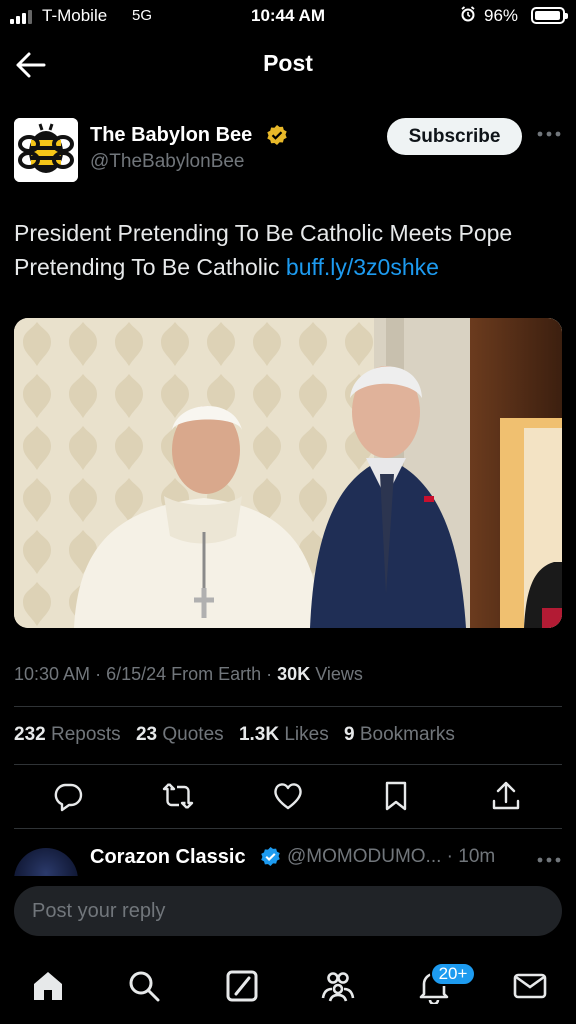 This screenshot has width=576, height=1024. I want to click on bookmark-icon, so click(396, 796).